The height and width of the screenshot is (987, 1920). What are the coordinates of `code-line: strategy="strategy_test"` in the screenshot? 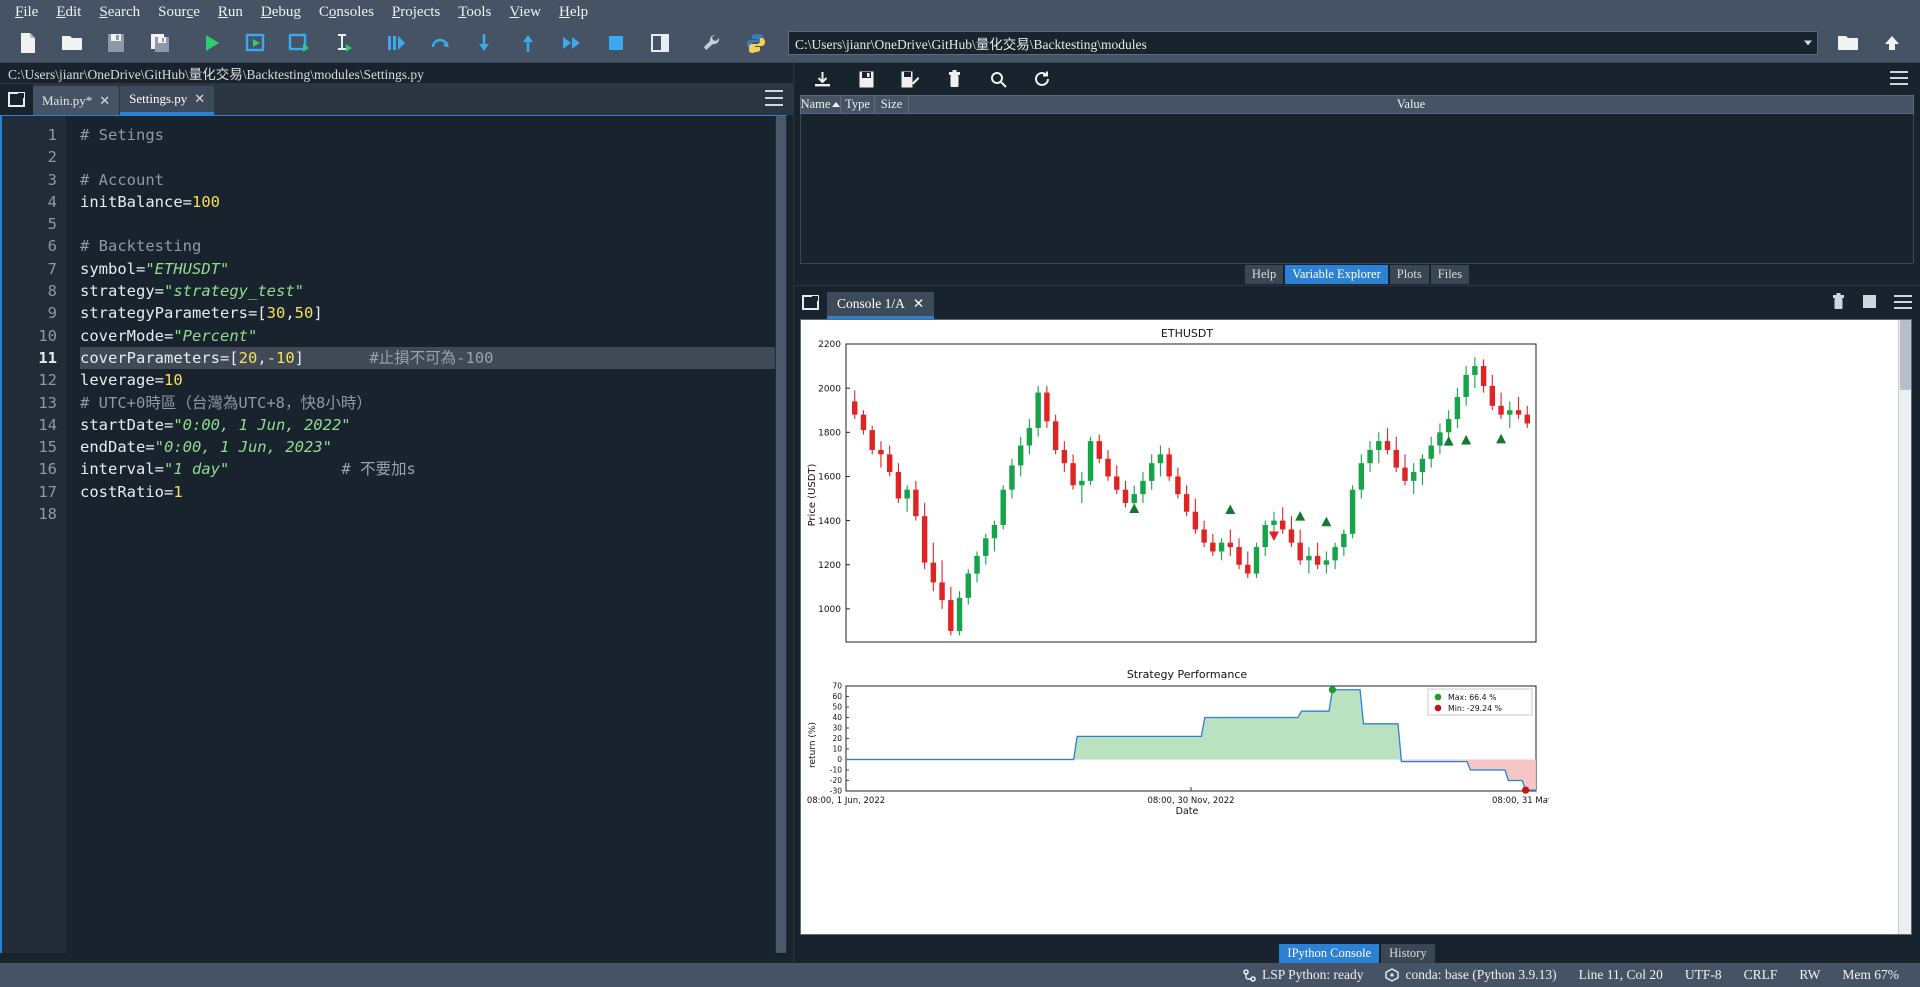 It's located at (433, 291).